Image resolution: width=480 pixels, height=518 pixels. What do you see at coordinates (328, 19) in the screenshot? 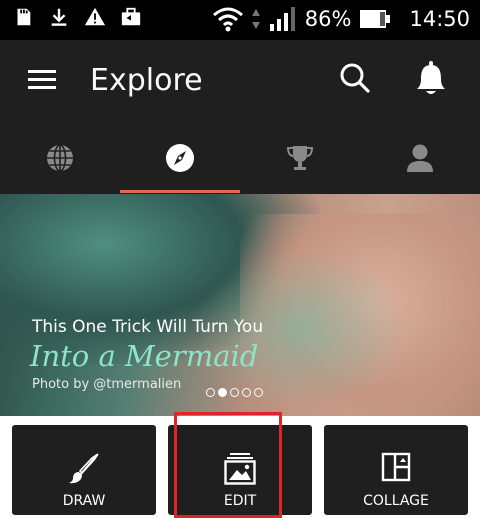
I see `battery-percent: 86%` at bounding box center [328, 19].